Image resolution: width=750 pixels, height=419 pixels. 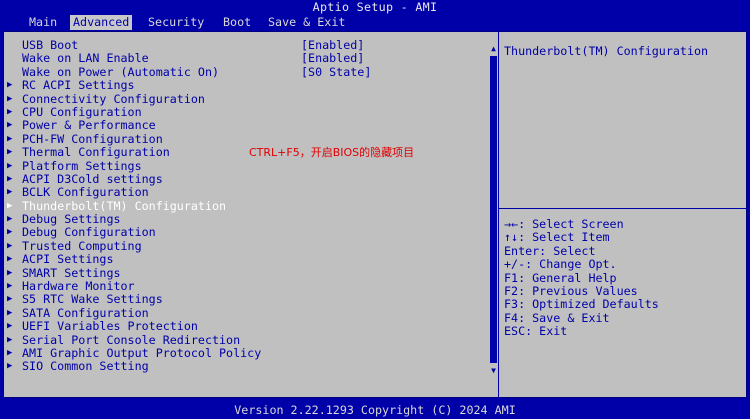 I want to click on submenu-label: Trusted Computing, so click(x=82, y=245).